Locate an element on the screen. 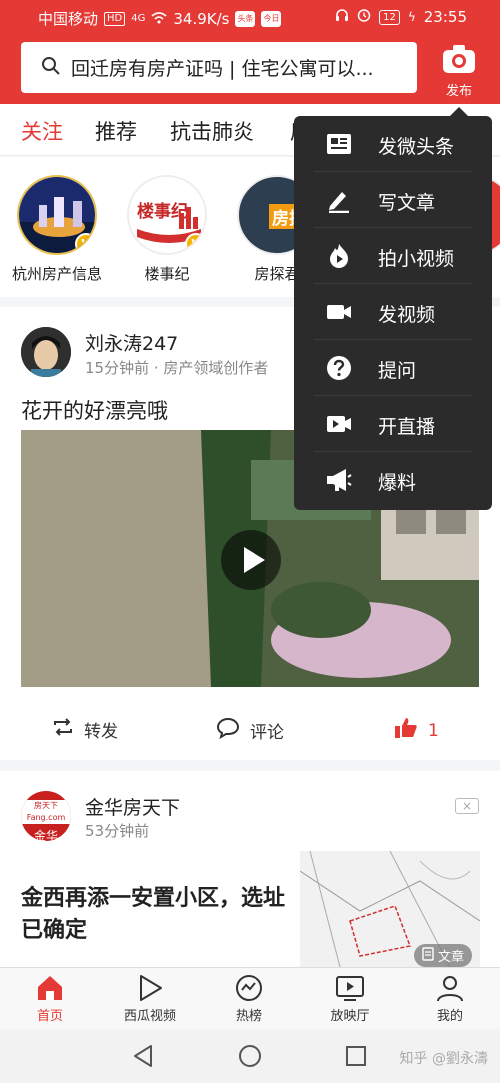 Image resolution: width=500 pixels, height=1083 pixels. bottom-navigation: 首页 西瓜视频 热榜 放映厅 我的 is located at coordinates (250, 998).